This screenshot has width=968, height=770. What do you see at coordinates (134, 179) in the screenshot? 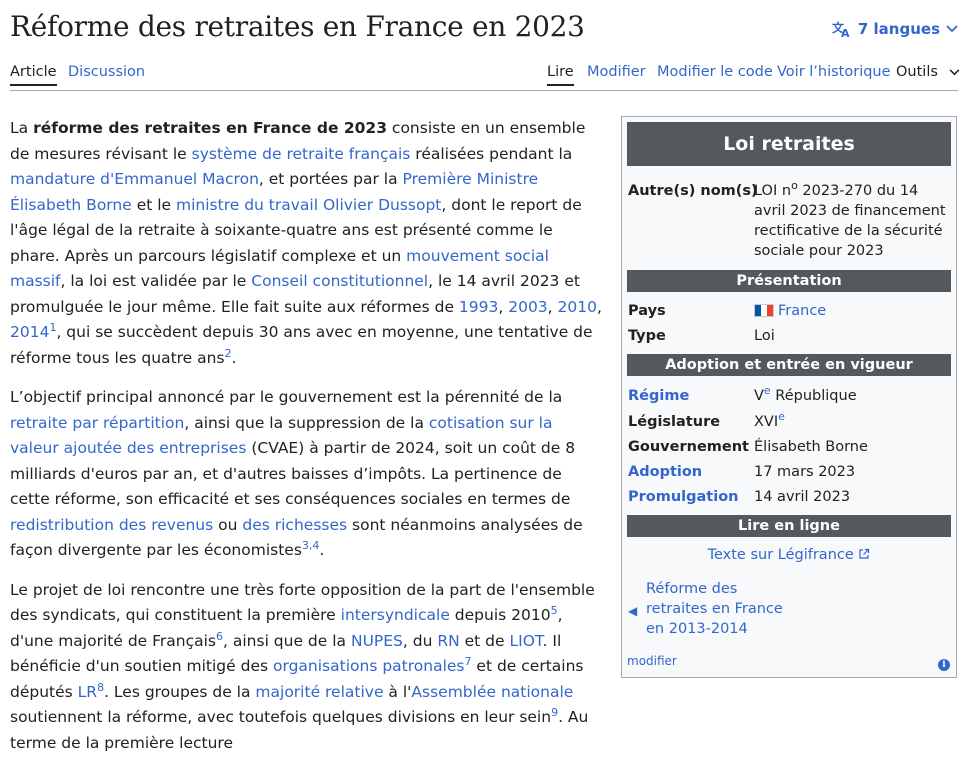
I see `article-link: mandature d'Emmanuel Macron` at bounding box center [134, 179].